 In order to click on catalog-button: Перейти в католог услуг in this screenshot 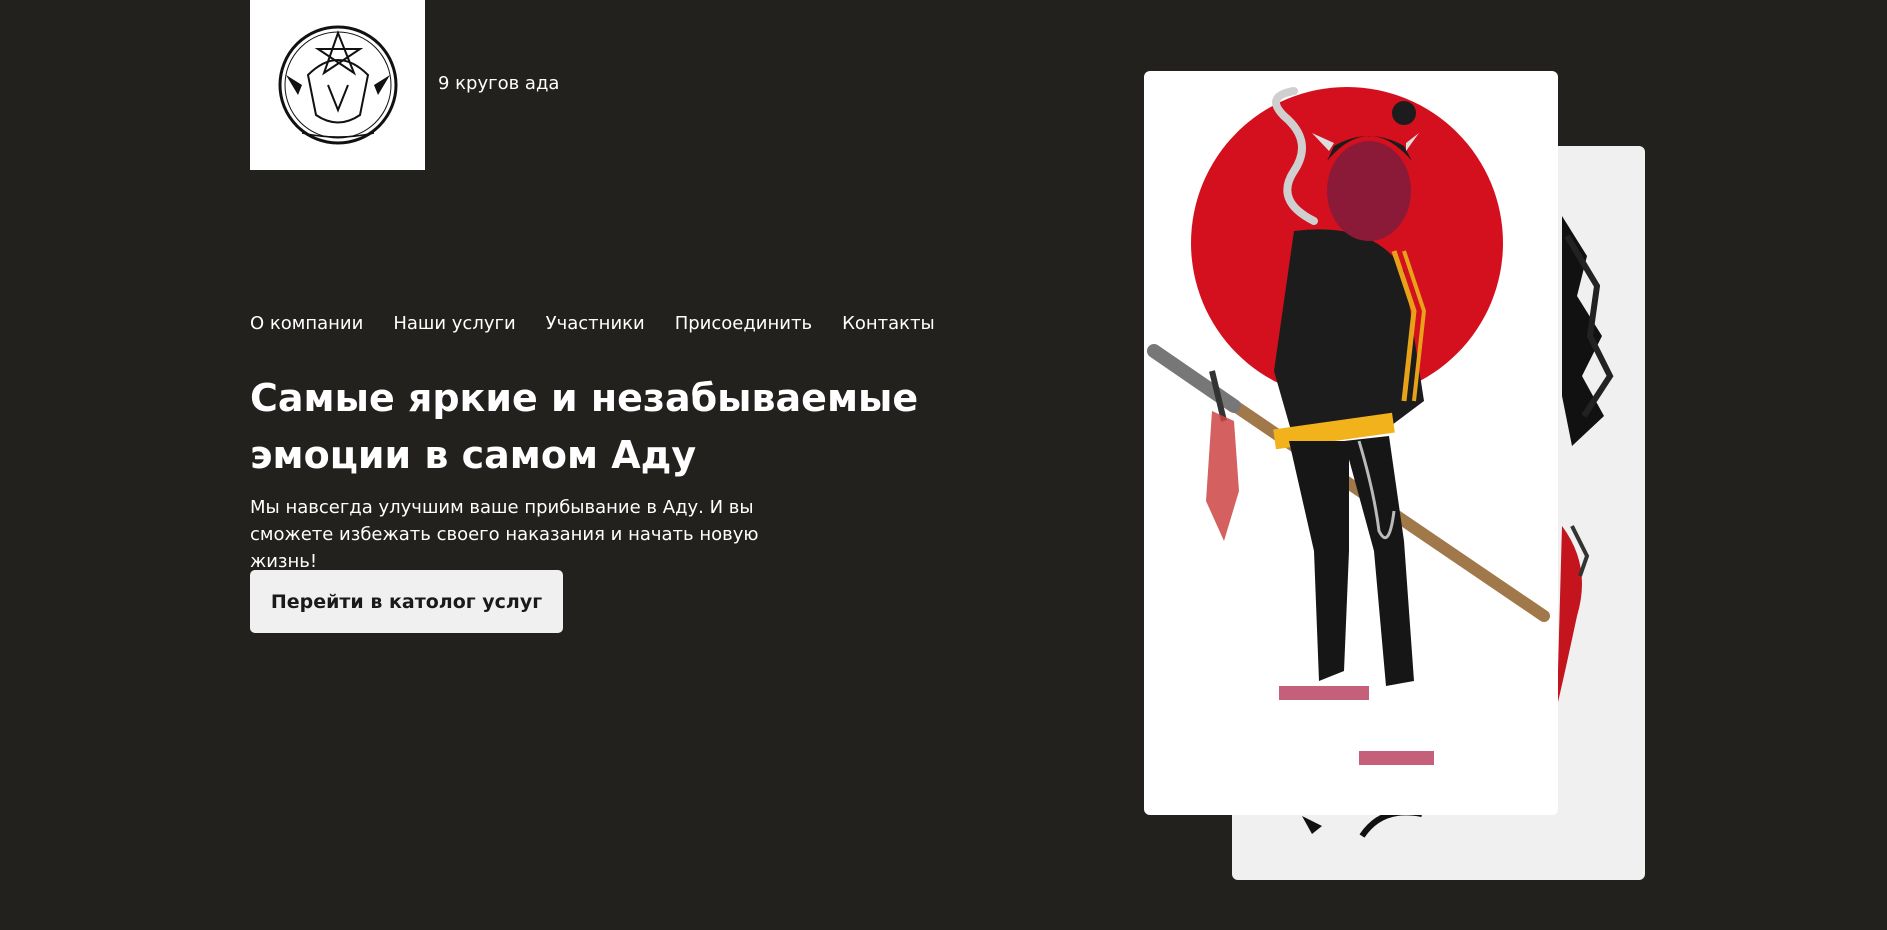, I will do `click(406, 601)`.